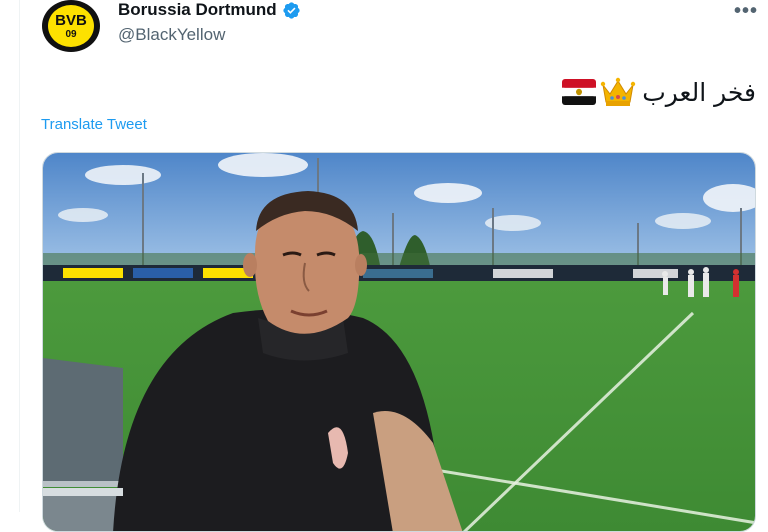 The height and width of the screenshot is (532, 768). What do you see at coordinates (746, 11) in the screenshot?
I see `more-options-icon: •••` at bounding box center [746, 11].